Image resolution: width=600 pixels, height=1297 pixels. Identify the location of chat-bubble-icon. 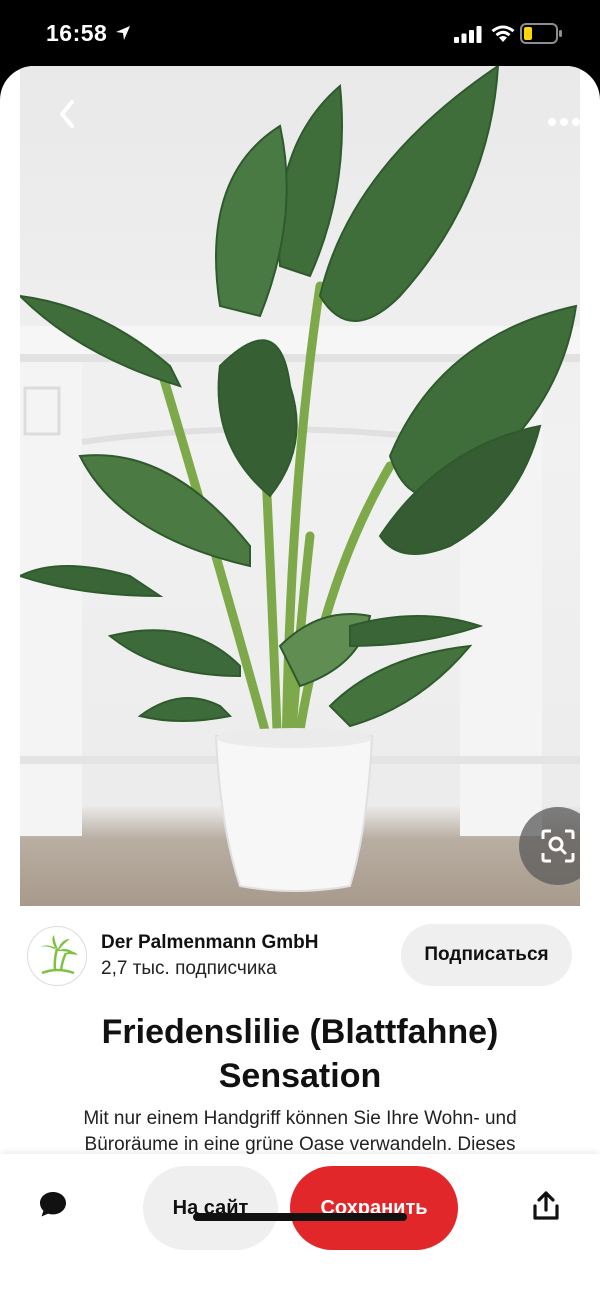
(53, 1204).